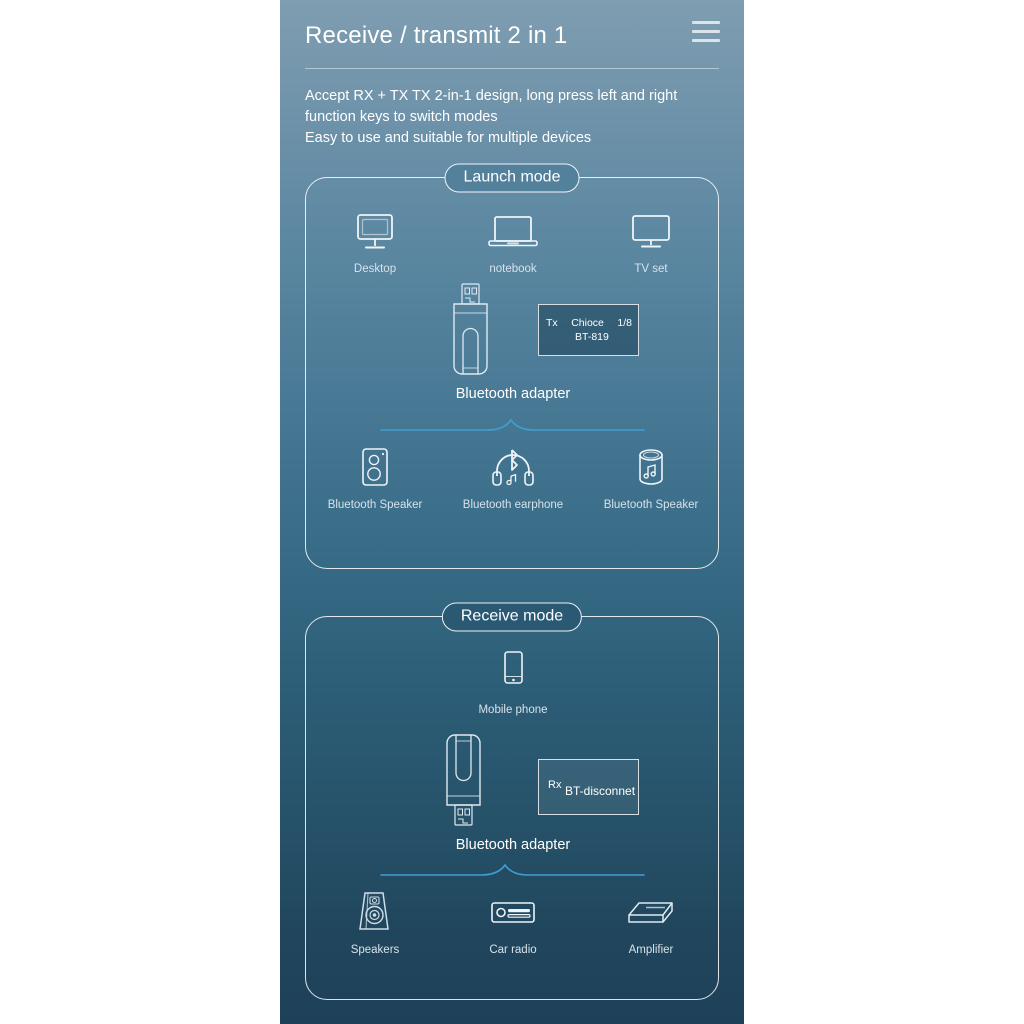 The width and height of the screenshot is (1024, 1024). What do you see at coordinates (513, 394) in the screenshot?
I see `launch-adapter-label: Bluetooth adapter` at bounding box center [513, 394].